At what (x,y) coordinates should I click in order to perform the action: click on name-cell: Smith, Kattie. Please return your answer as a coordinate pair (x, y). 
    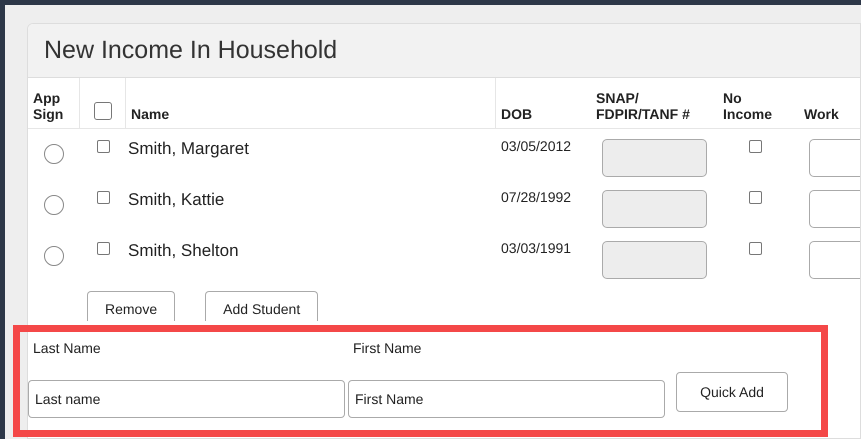
    Looking at the image, I should click on (176, 199).